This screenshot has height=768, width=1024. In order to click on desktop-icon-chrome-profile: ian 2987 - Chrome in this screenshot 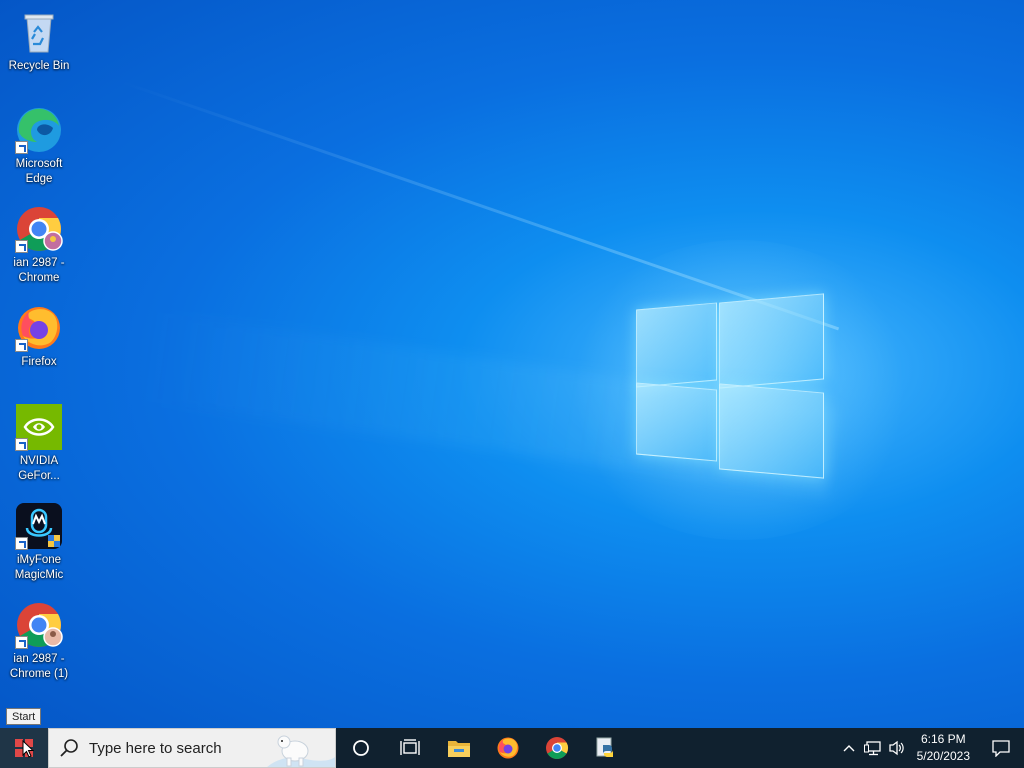, I will do `click(39, 245)`.